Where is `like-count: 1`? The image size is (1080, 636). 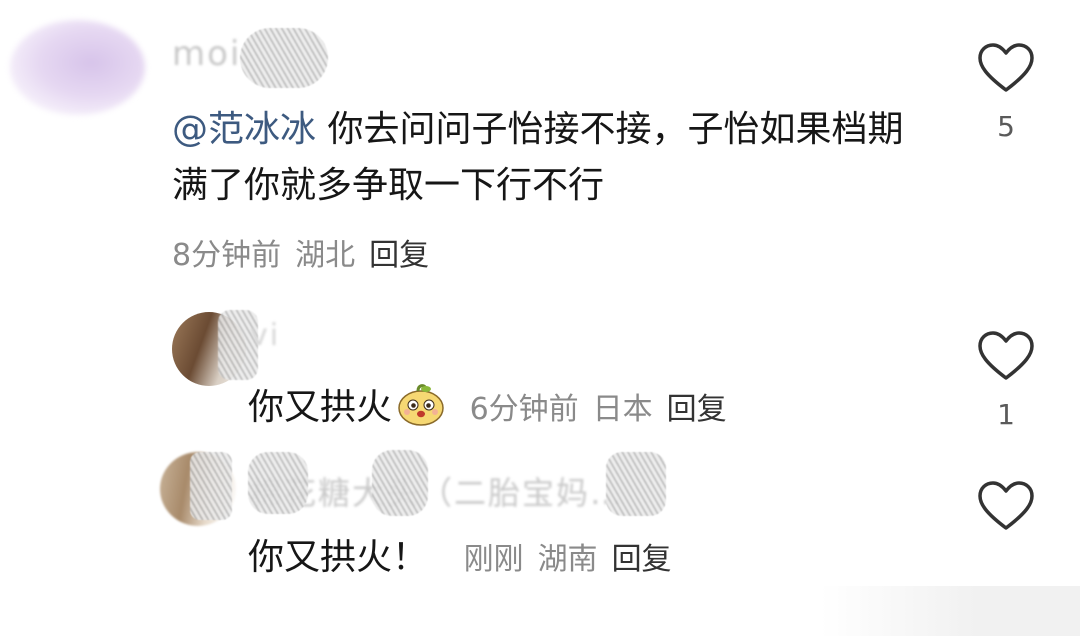 like-count: 1 is located at coordinates (1006, 414).